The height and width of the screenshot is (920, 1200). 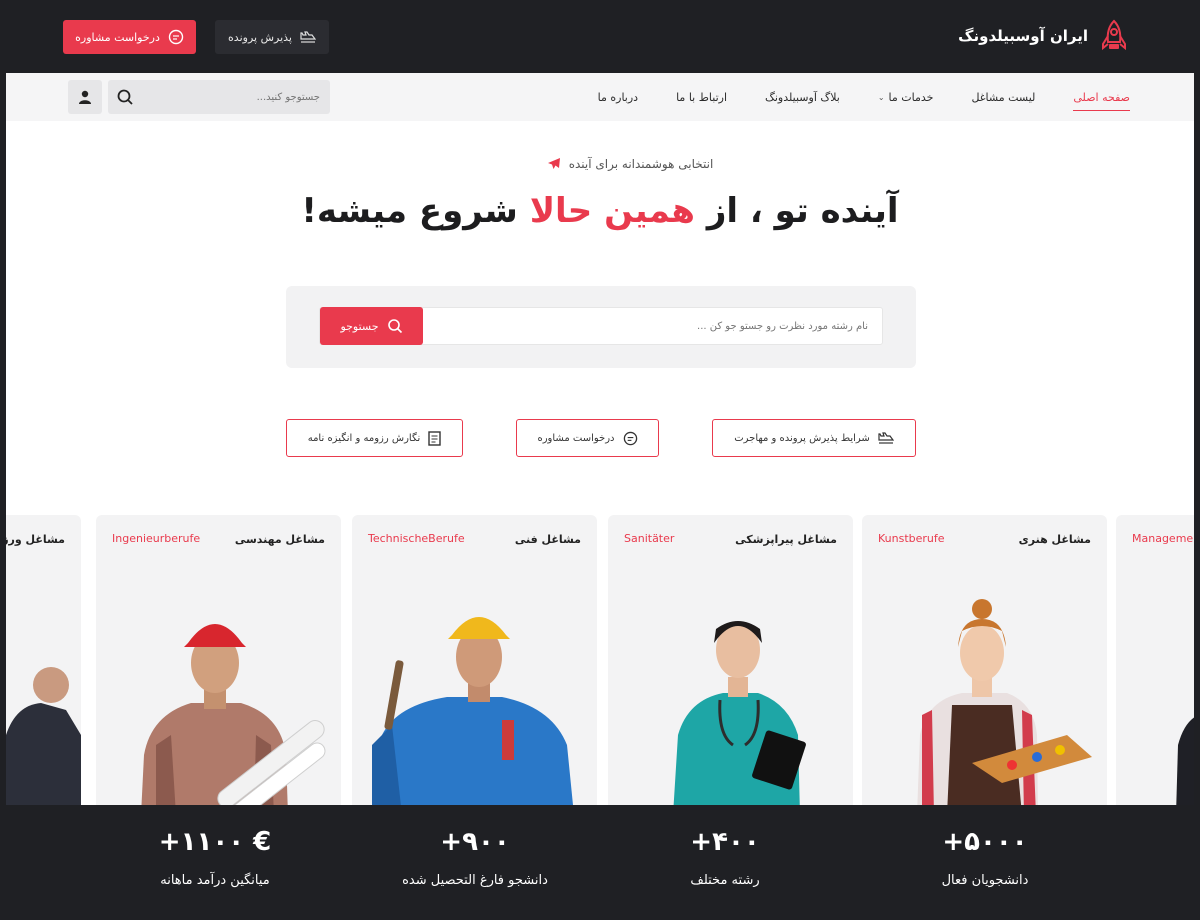 I want to click on artist-image, so click(x=1004, y=702).